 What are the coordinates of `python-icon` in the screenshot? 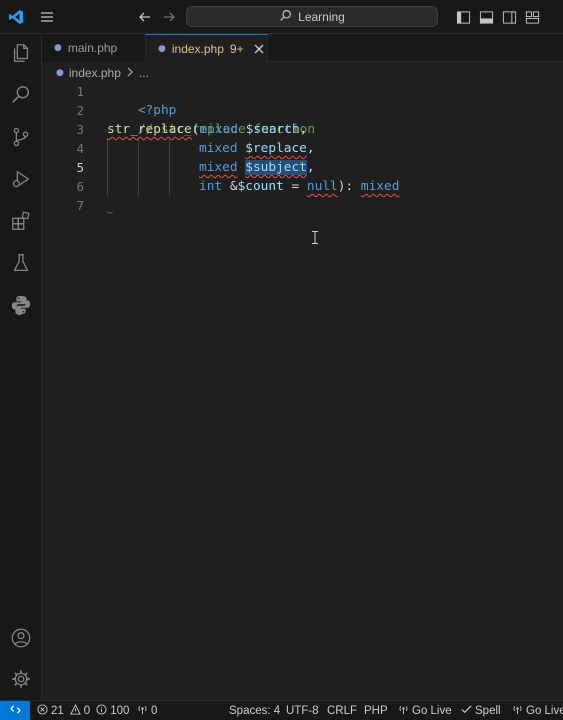 It's located at (21, 305).